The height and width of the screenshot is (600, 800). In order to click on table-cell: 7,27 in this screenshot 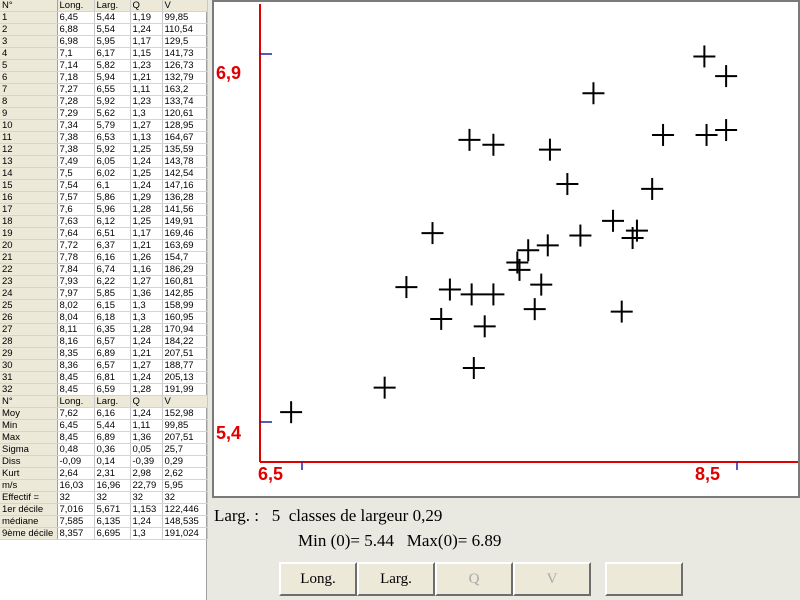, I will do `click(76, 89)`.